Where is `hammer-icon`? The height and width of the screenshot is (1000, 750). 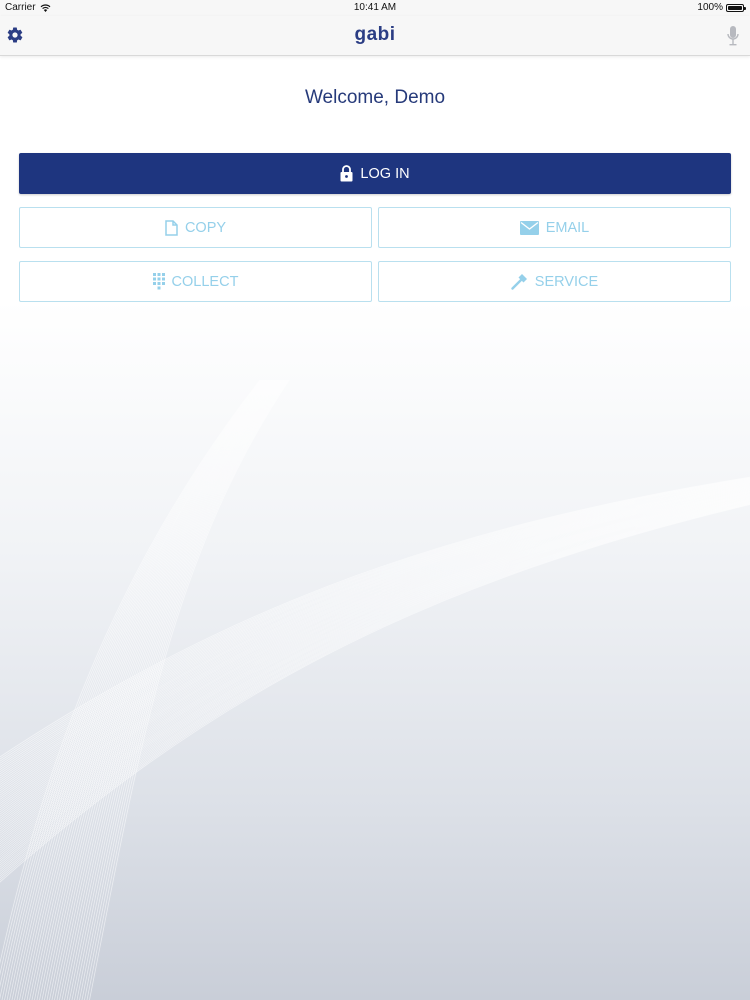 hammer-icon is located at coordinates (519, 282).